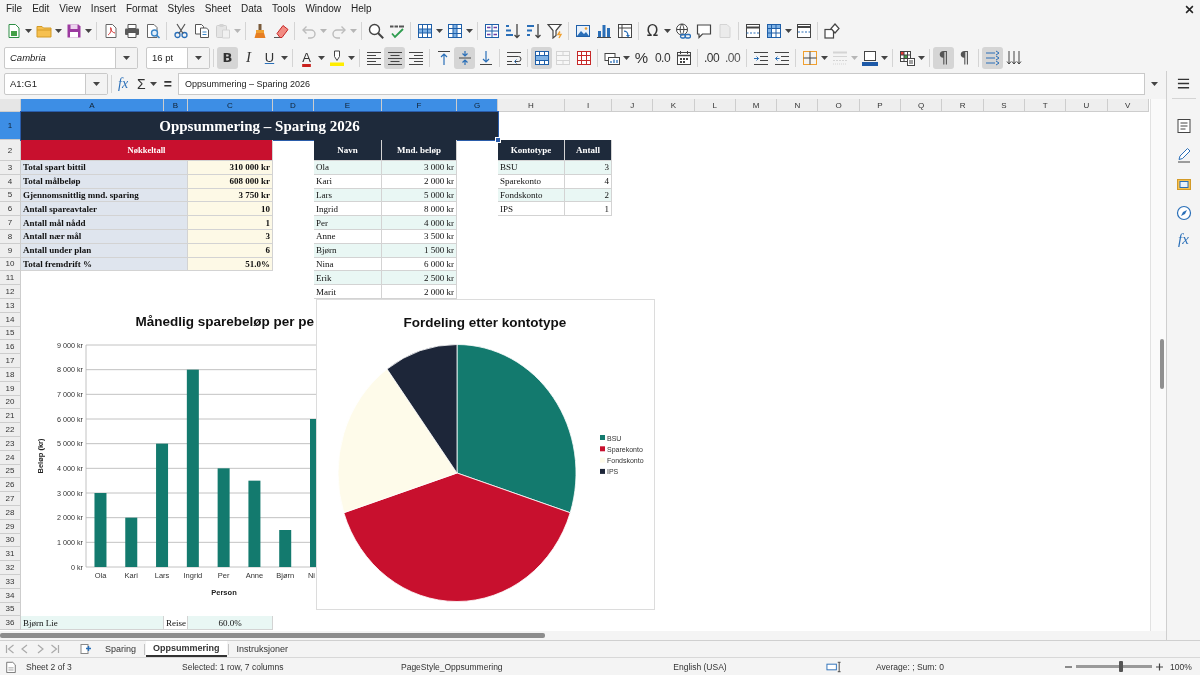 The height and width of the screenshot is (675, 1200). What do you see at coordinates (396, 31) in the screenshot?
I see `spellcheck-icon` at bounding box center [396, 31].